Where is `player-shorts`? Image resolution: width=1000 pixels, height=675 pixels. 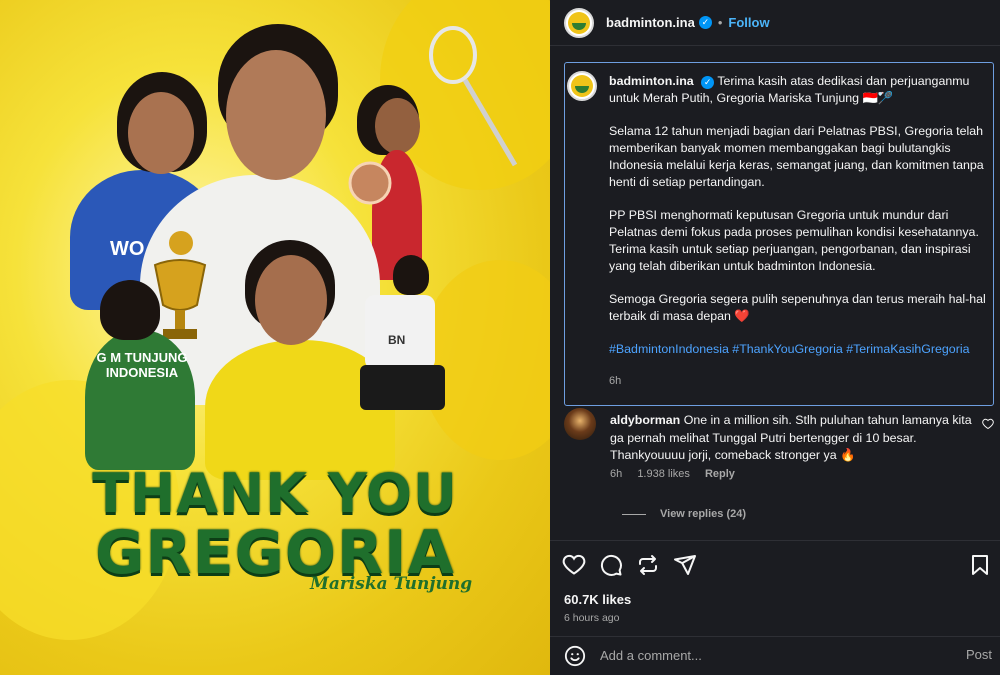
player-shorts is located at coordinates (402, 387).